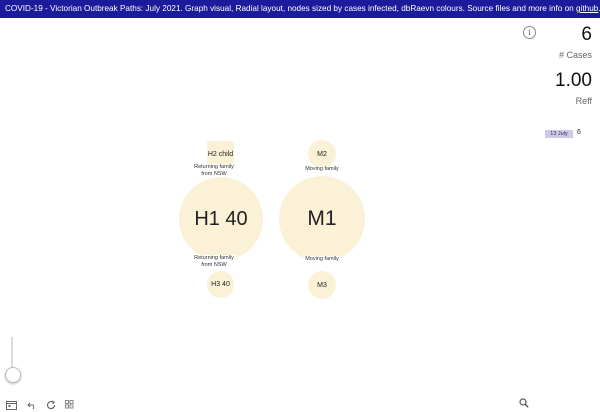 Image resolution: width=600 pixels, height=412 pixels. I want to click on node-h1: H1 40, so click(221, 219).